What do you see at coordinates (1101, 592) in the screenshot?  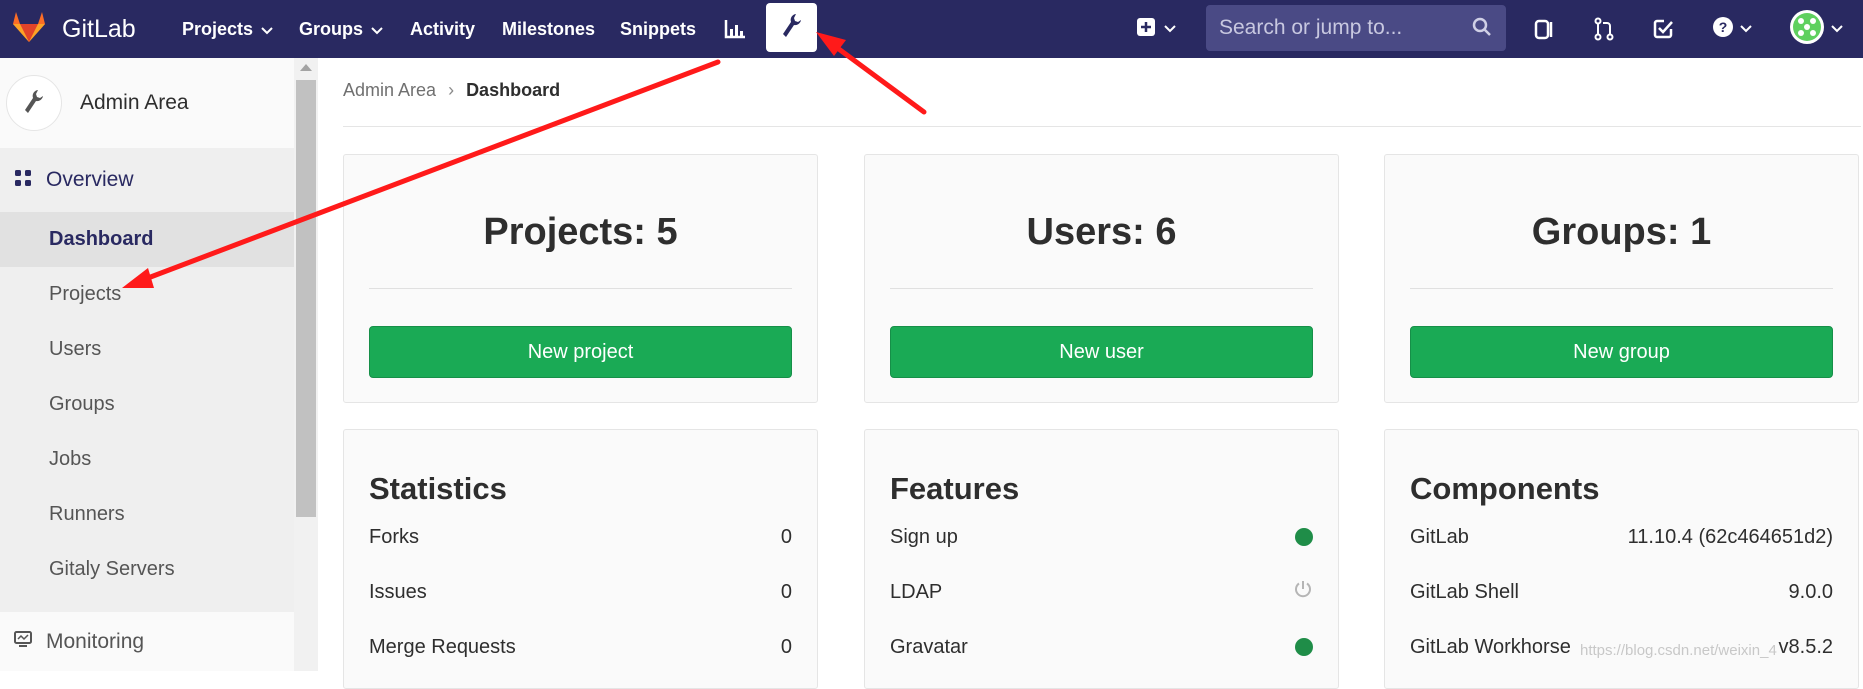 I see `features-row: LDAP` at bounding box center [1101, 592].